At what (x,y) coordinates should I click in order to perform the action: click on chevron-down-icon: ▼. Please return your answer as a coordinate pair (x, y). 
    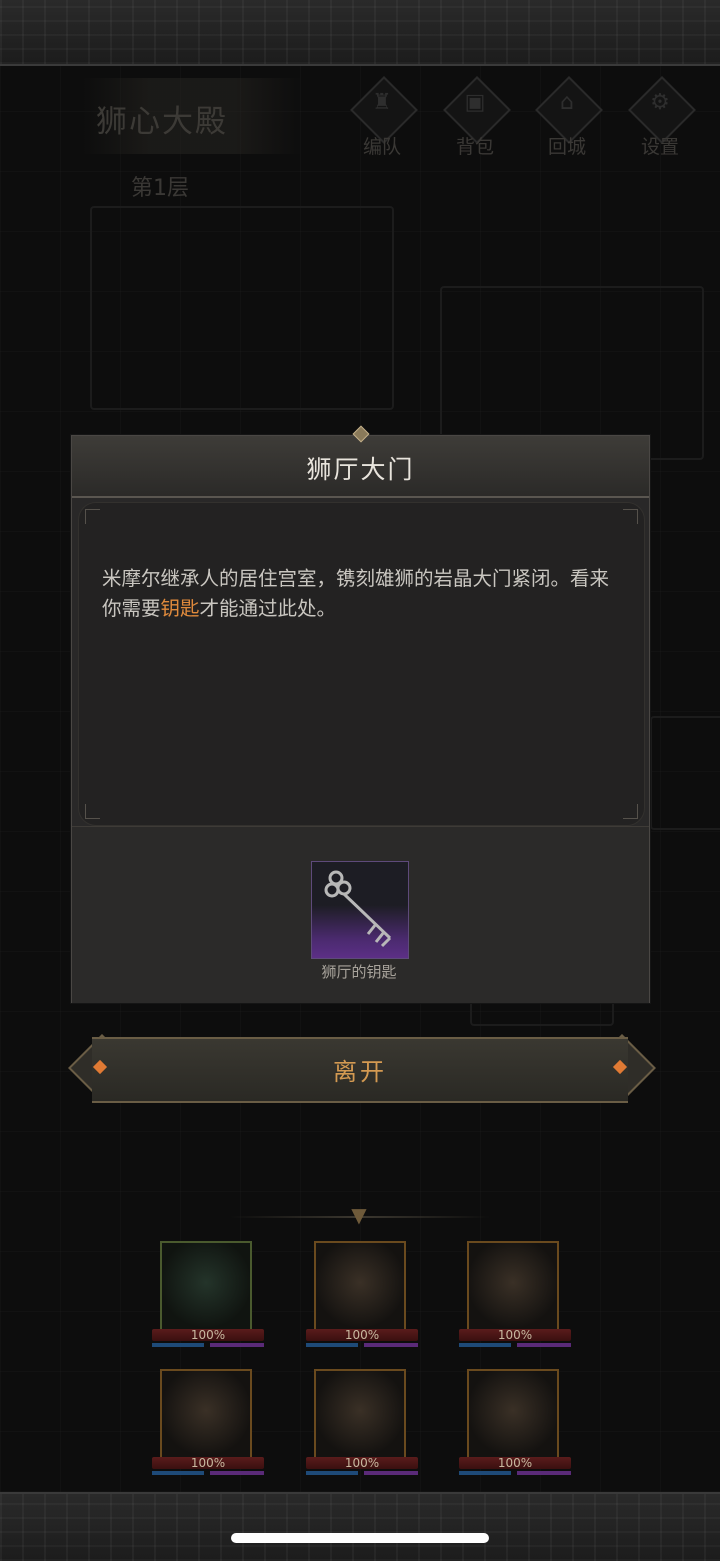
    Looking at the image, I should click on (359, 1216).